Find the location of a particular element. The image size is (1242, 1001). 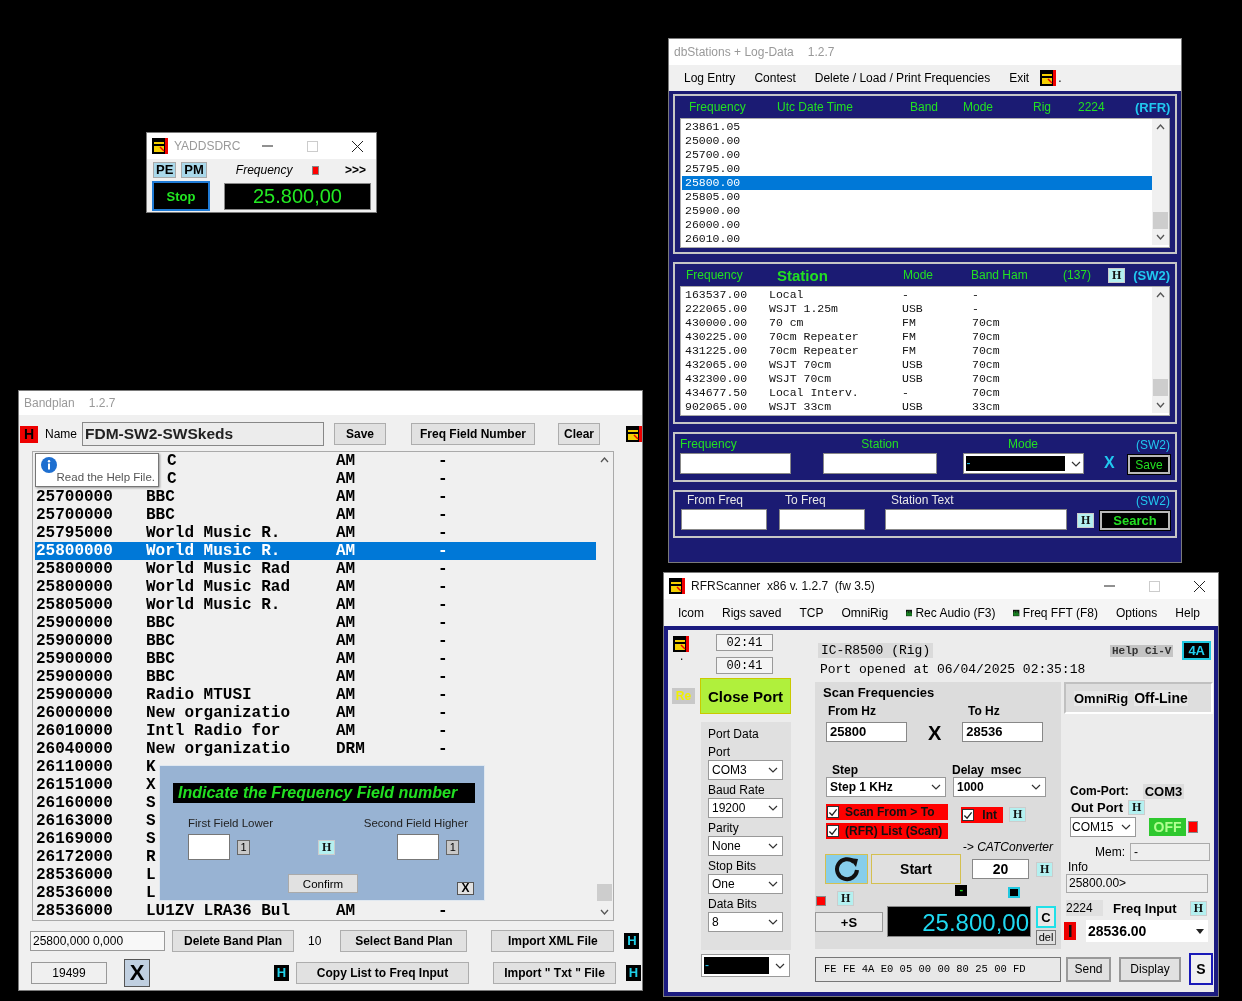

list-row: 25800000 World Music R. AM - is located at coordinates (315, 551).